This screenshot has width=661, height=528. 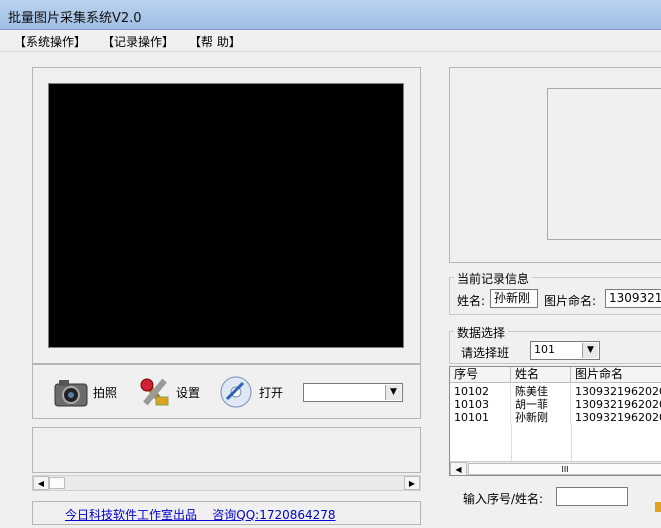 What do you see at coordinates (541, 404) in the screenshot?
I see `table-cell: 胡一菲` at bounding box center [541, 404].